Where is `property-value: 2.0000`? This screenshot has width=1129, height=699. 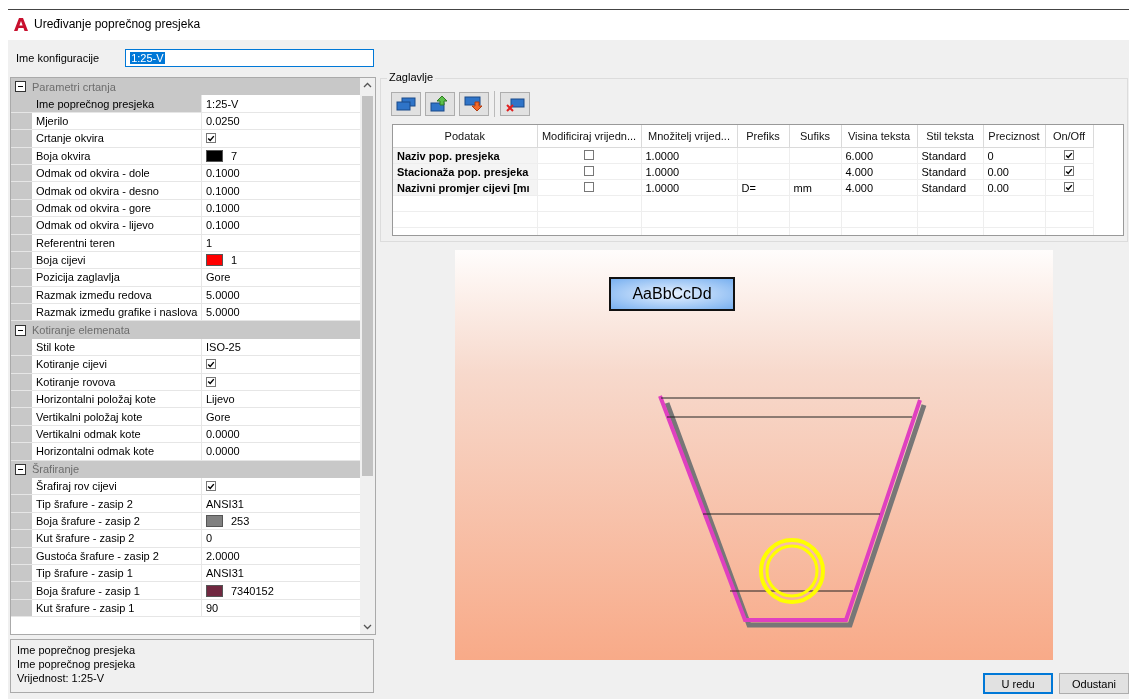 property-value: 2.0000 is located at coordinates (223, 555).